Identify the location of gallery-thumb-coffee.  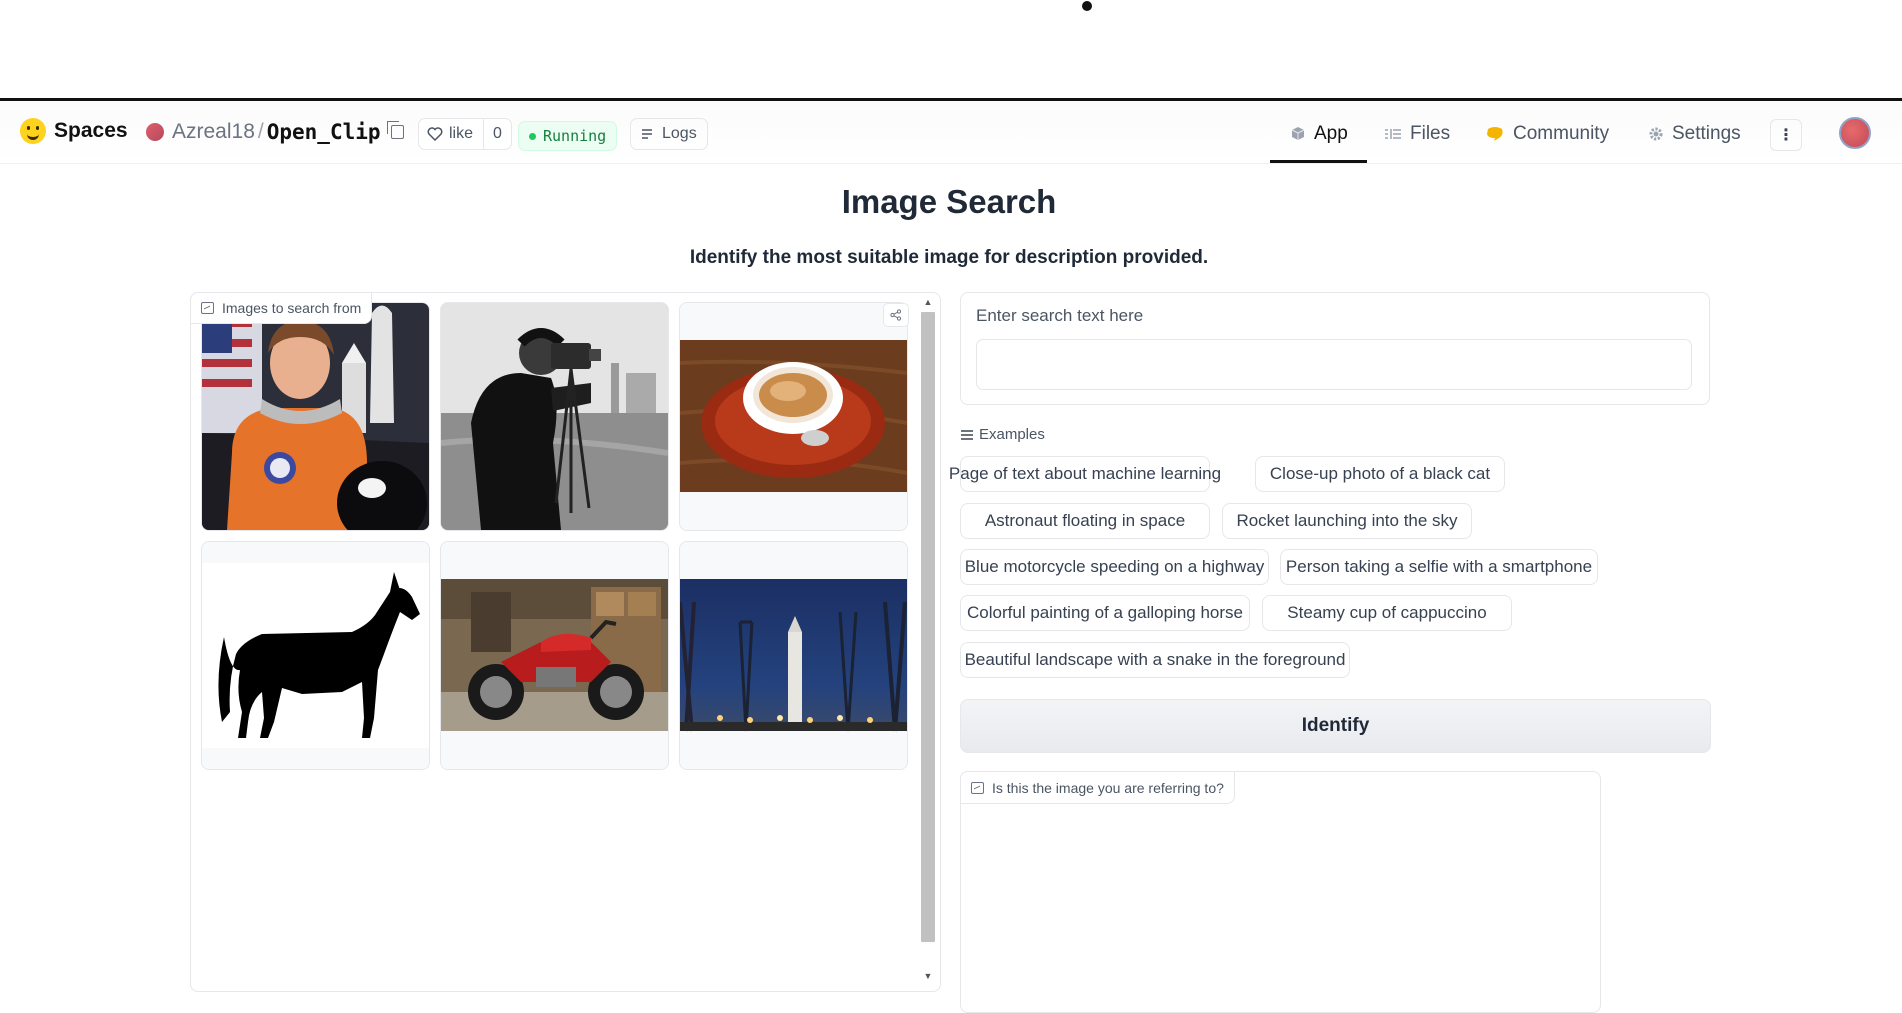
(793, 416).